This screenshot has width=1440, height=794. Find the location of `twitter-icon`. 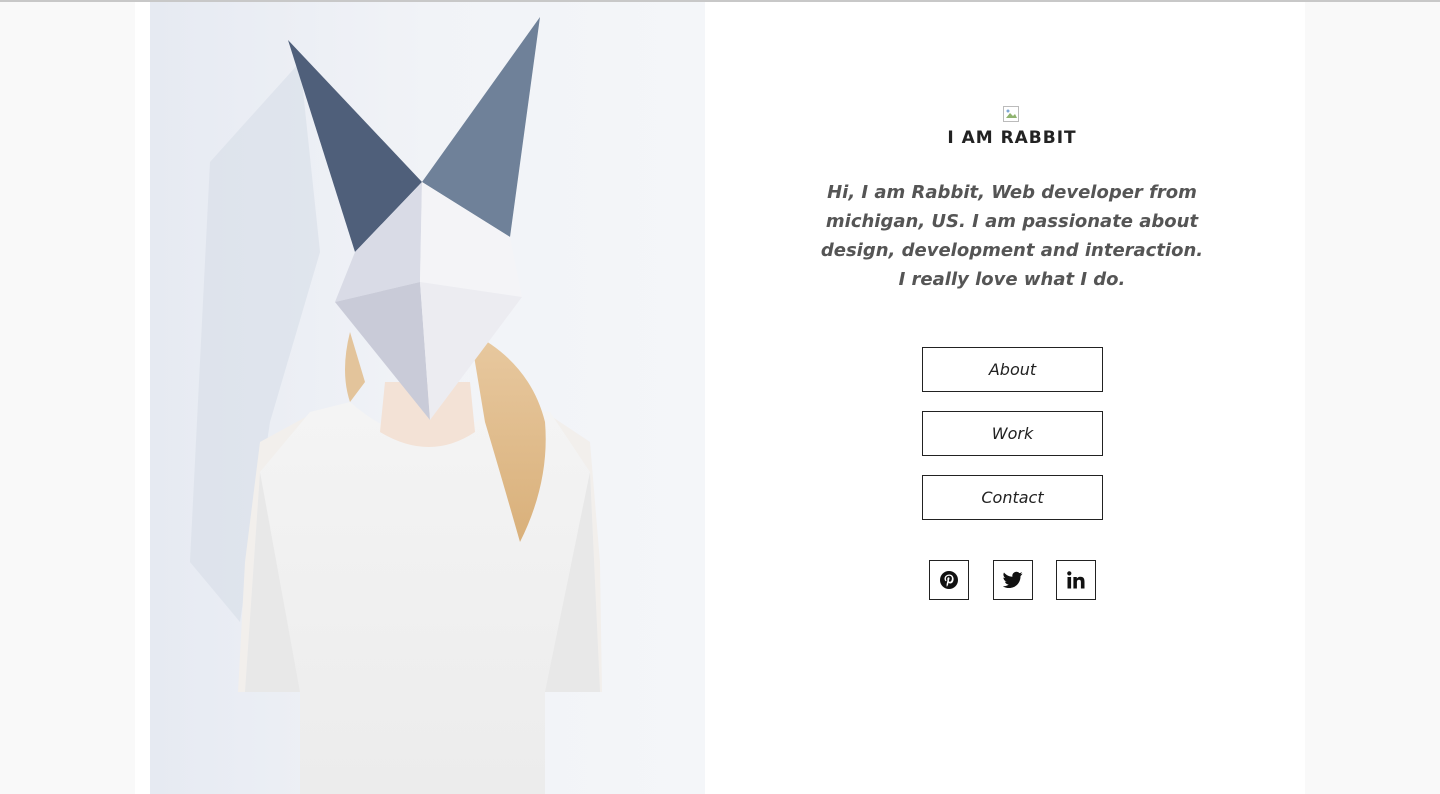

twitter-icon is located at coordinates (1013, 580).